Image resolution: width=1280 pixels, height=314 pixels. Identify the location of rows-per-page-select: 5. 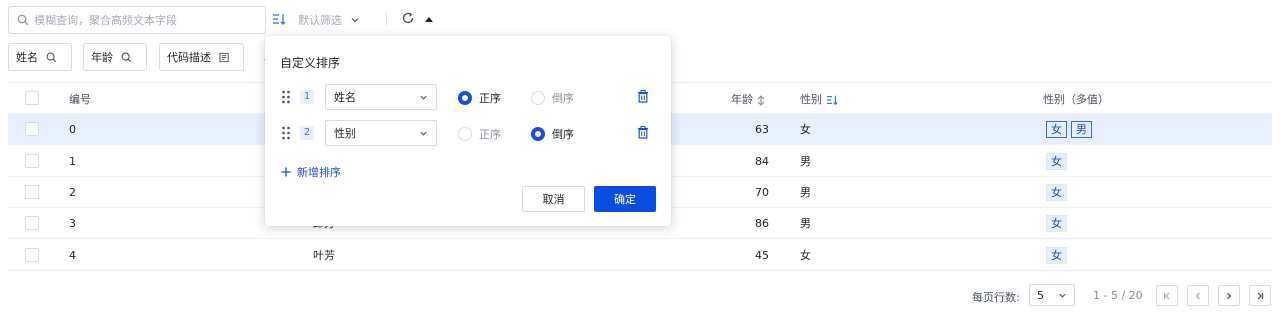
(1052, 295).